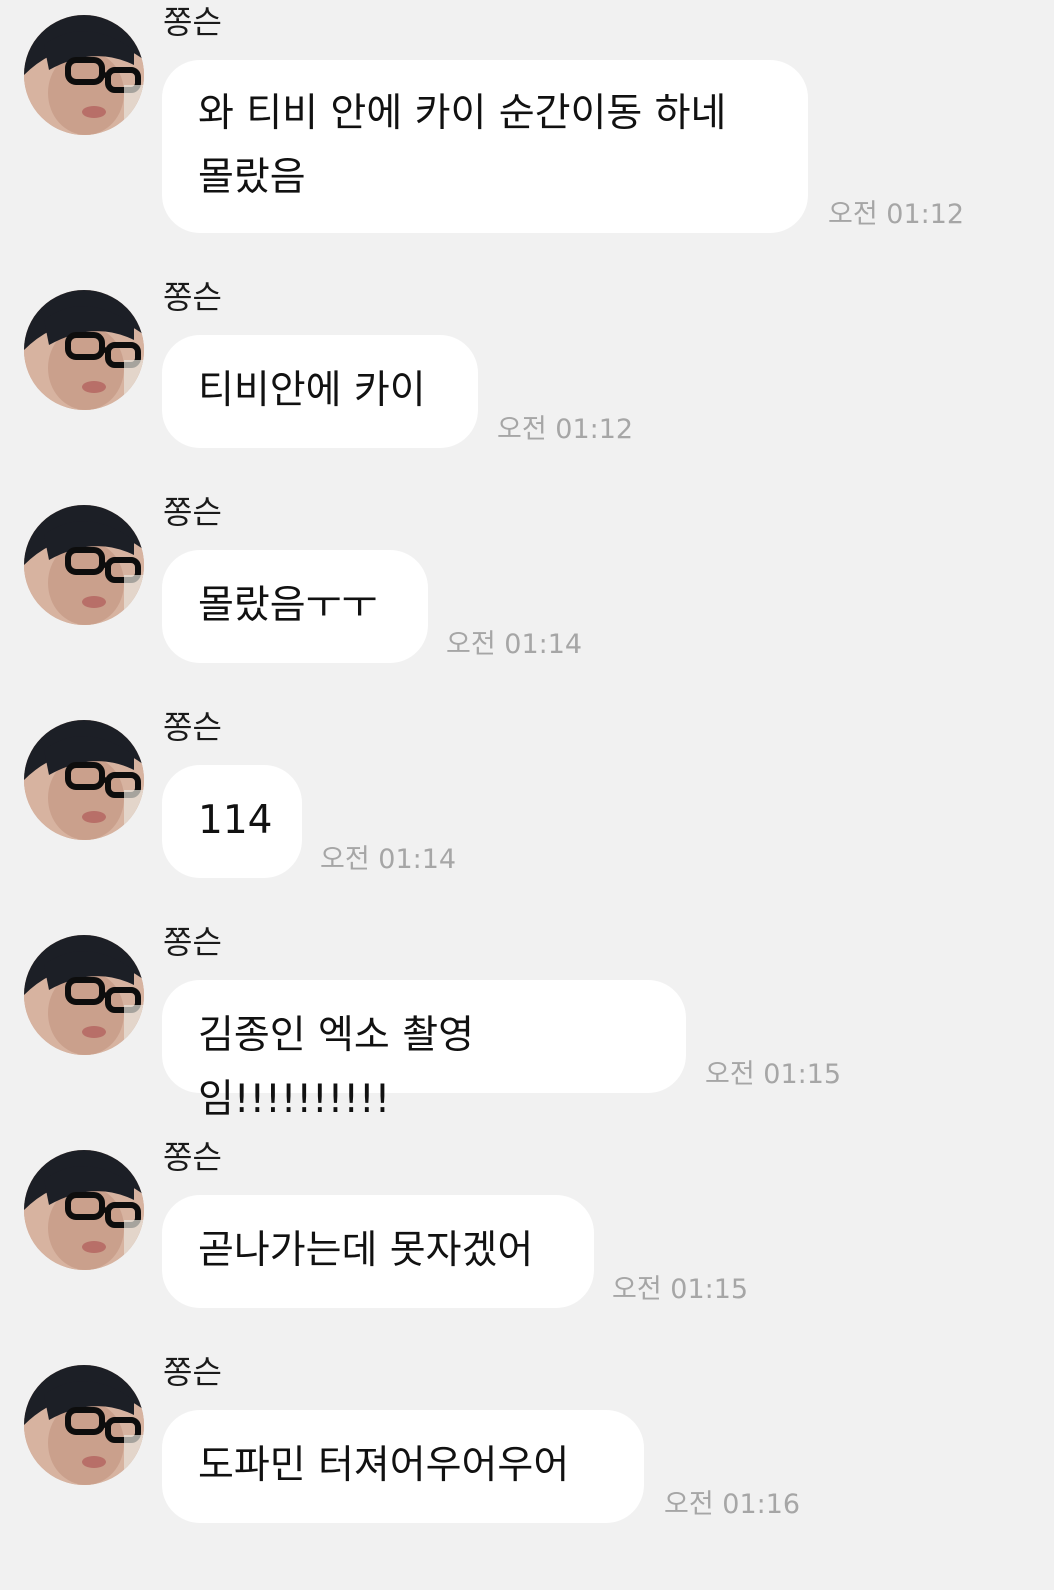 The width and height of the screenshot is (1054, 1590). I want to click on message-time: 오전 01:16, so click(732, 1504).